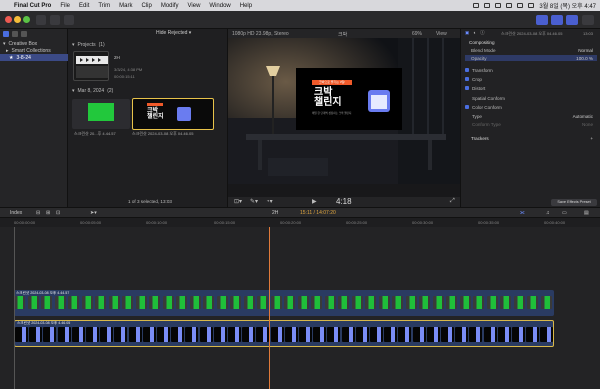 The width and height of the screenshot is (600, 389). What do you see at coordinates (574, 202) in the screenshot?
I see `save-effects-preset-button: Save Effects Preset` at bounding box center [574, 202].